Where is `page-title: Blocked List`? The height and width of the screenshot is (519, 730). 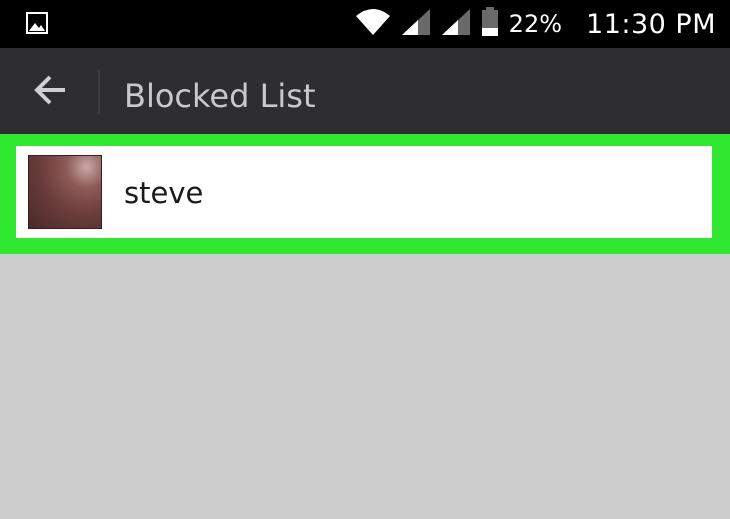 page-title: Blocked List is located at coordinates (220, 96).